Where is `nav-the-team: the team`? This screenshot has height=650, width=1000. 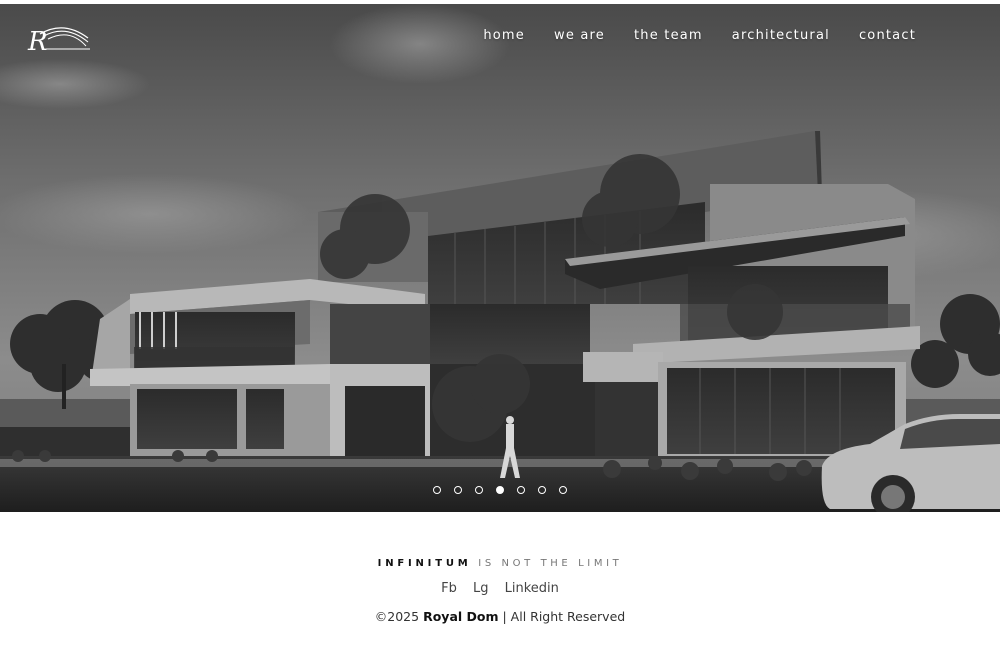
nav-the-team: the team is located at coordinates (668, 35).